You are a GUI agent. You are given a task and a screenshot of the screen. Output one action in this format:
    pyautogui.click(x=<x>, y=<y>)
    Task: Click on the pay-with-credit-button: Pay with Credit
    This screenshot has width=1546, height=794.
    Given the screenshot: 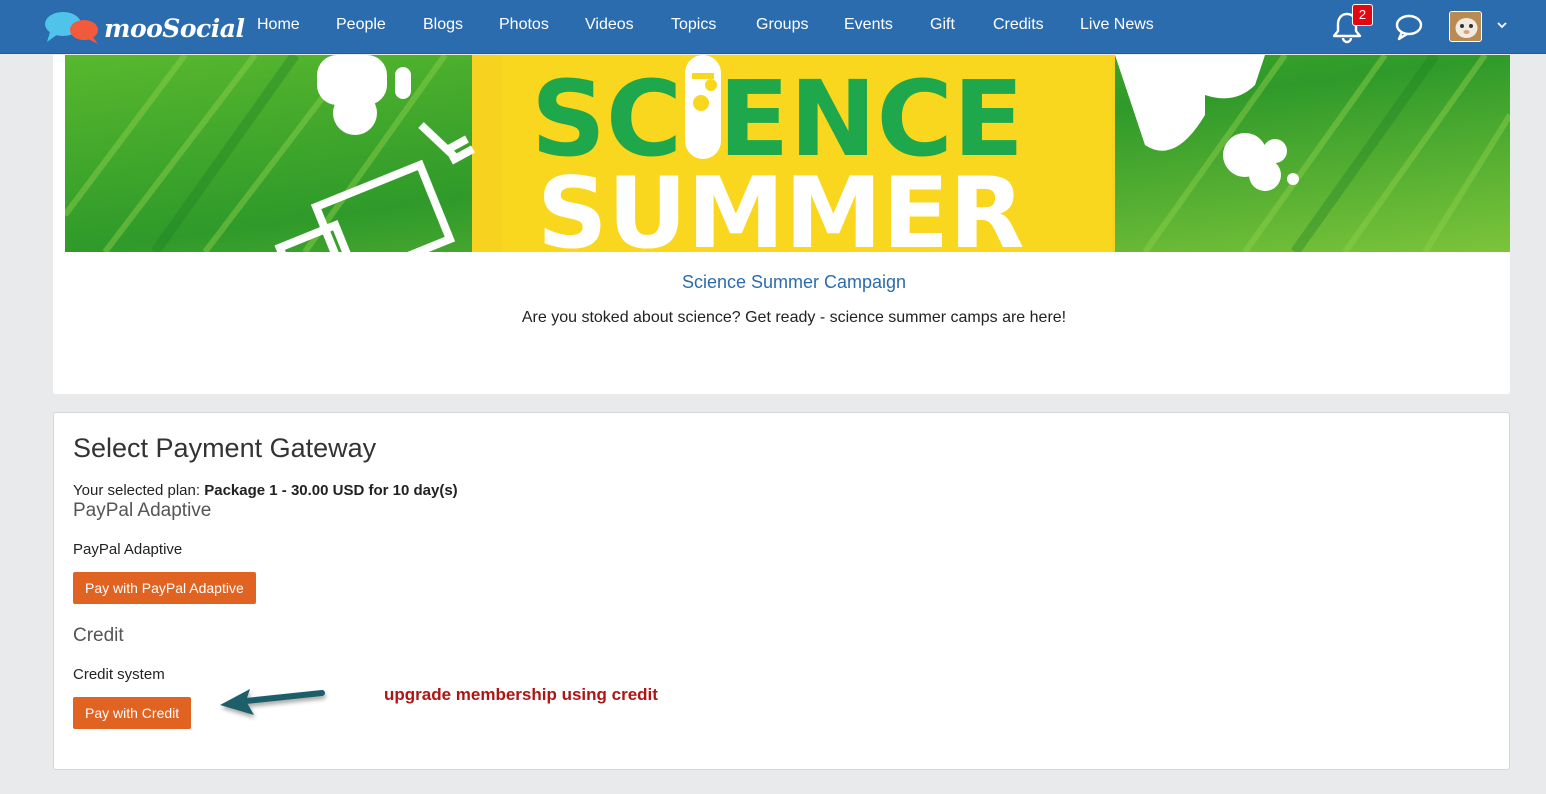 What is the action you would take?
    pyautogui.click(x=132, y=713)
    